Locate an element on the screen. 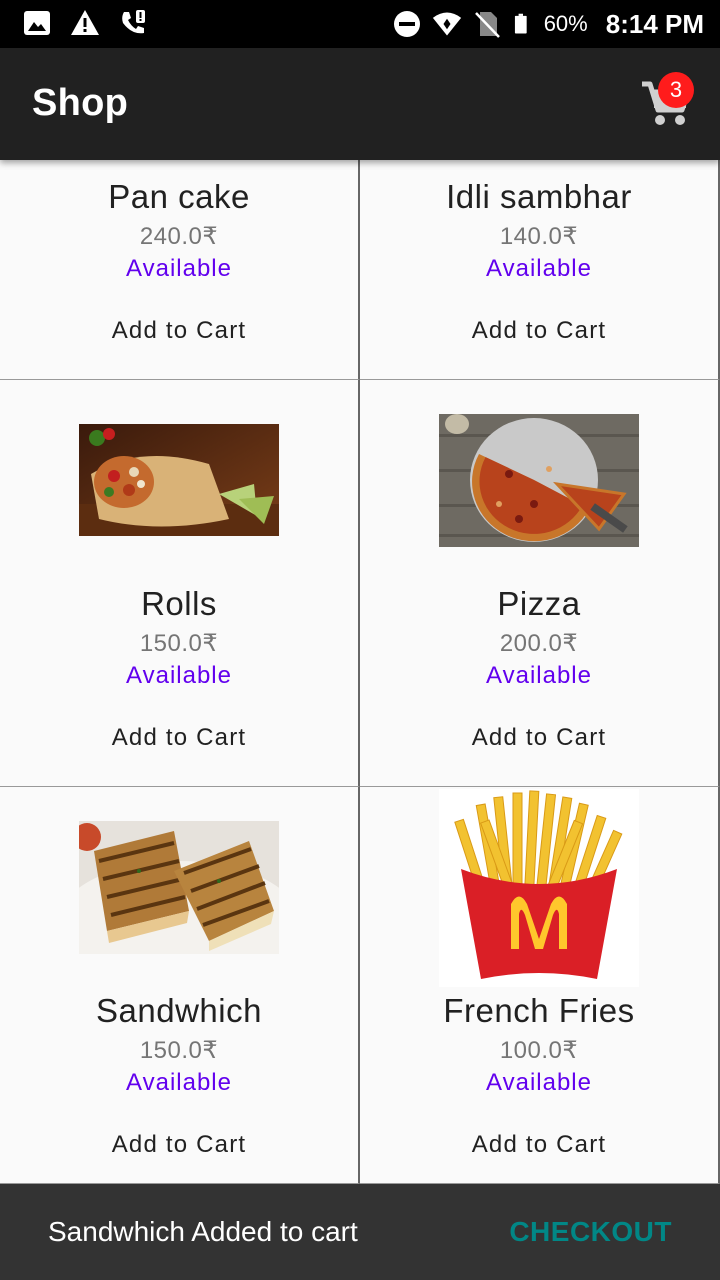 The width and height of the screenshot is (720, 1280). warning-icon is located at coordinates (85, 22).